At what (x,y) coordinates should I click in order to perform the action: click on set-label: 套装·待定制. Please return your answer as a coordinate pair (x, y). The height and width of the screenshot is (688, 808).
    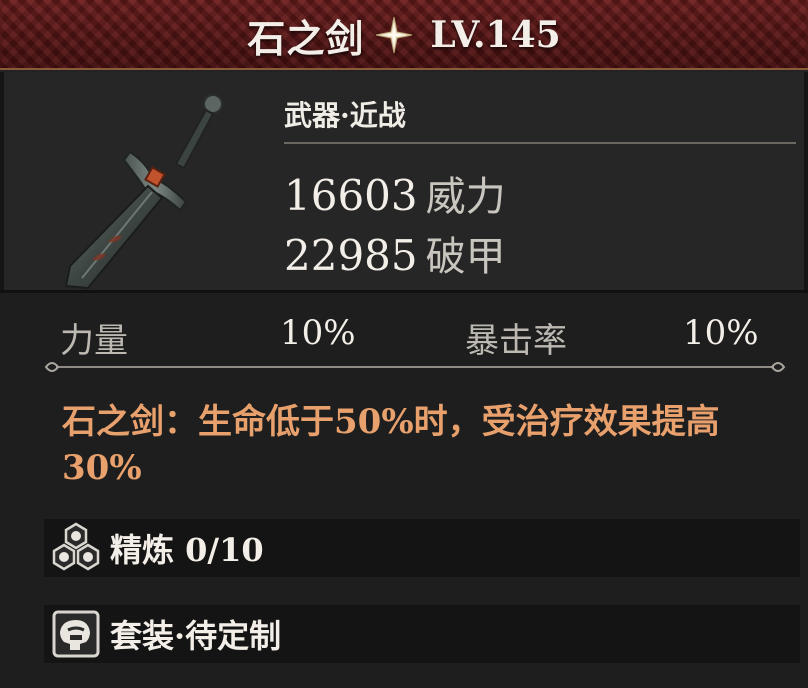
    Looking at the image, I should click on (196, 636).